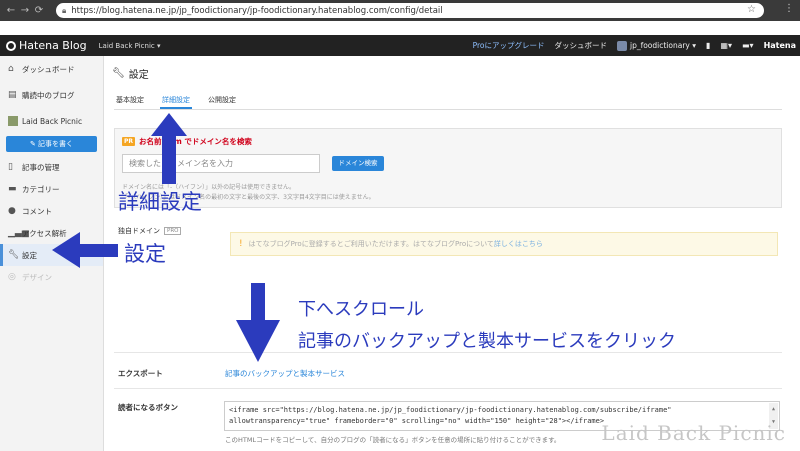 Image resolution: width=800 pixels, height=451 pixels. I want to click on arrow-left-to-settings, so click(85, 250).